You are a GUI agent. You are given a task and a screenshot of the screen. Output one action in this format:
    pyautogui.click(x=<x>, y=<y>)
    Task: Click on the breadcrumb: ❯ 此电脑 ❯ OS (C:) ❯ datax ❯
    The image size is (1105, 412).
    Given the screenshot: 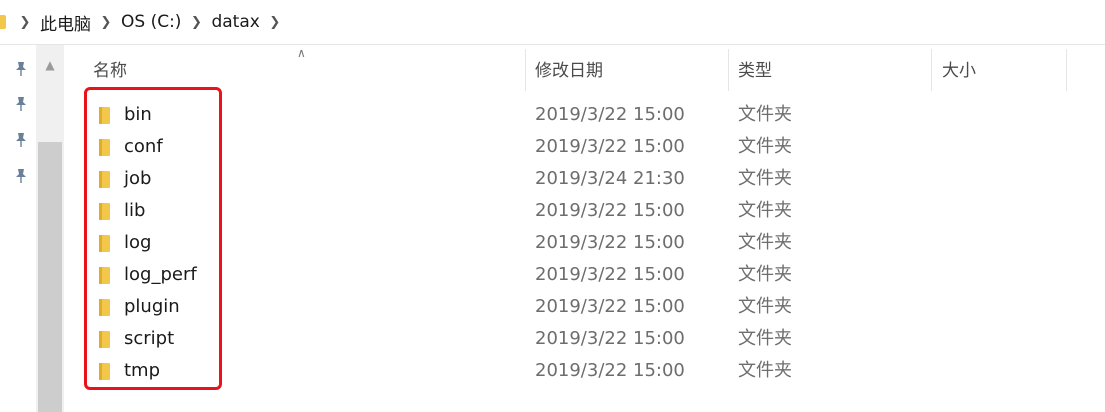 What is the action you would take?
    pyautogui.click(x=150, y=22)
    